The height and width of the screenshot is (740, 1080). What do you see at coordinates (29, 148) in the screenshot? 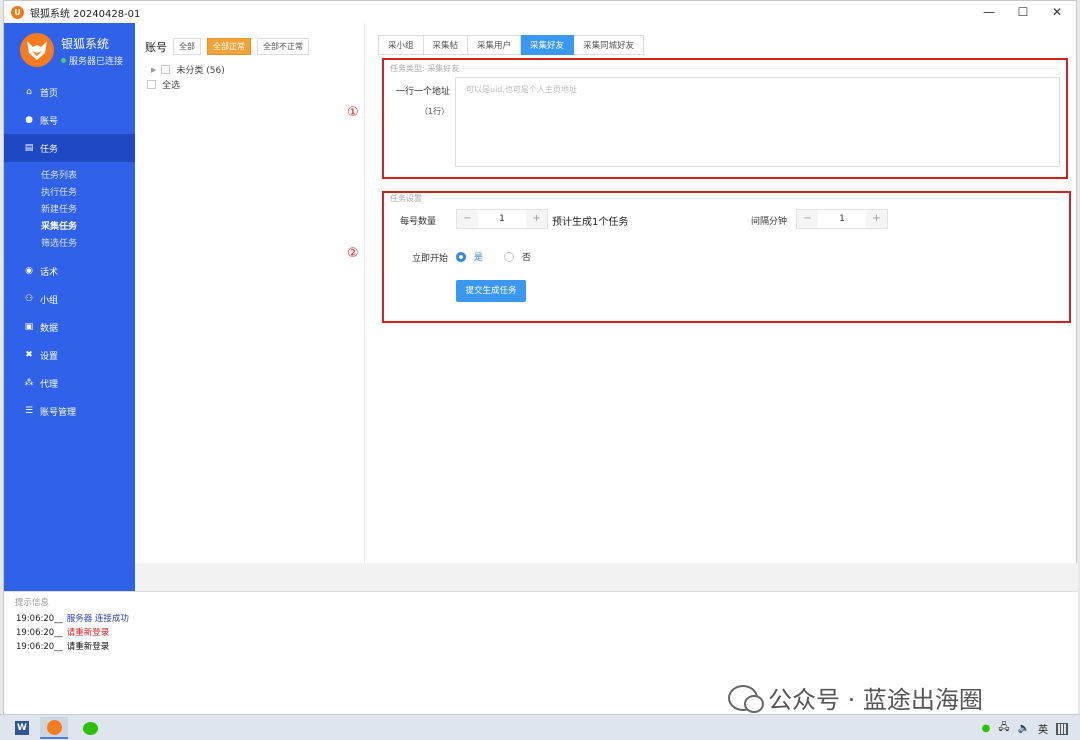
I see `task-icon: ▤` at bounding box center [29, 148].